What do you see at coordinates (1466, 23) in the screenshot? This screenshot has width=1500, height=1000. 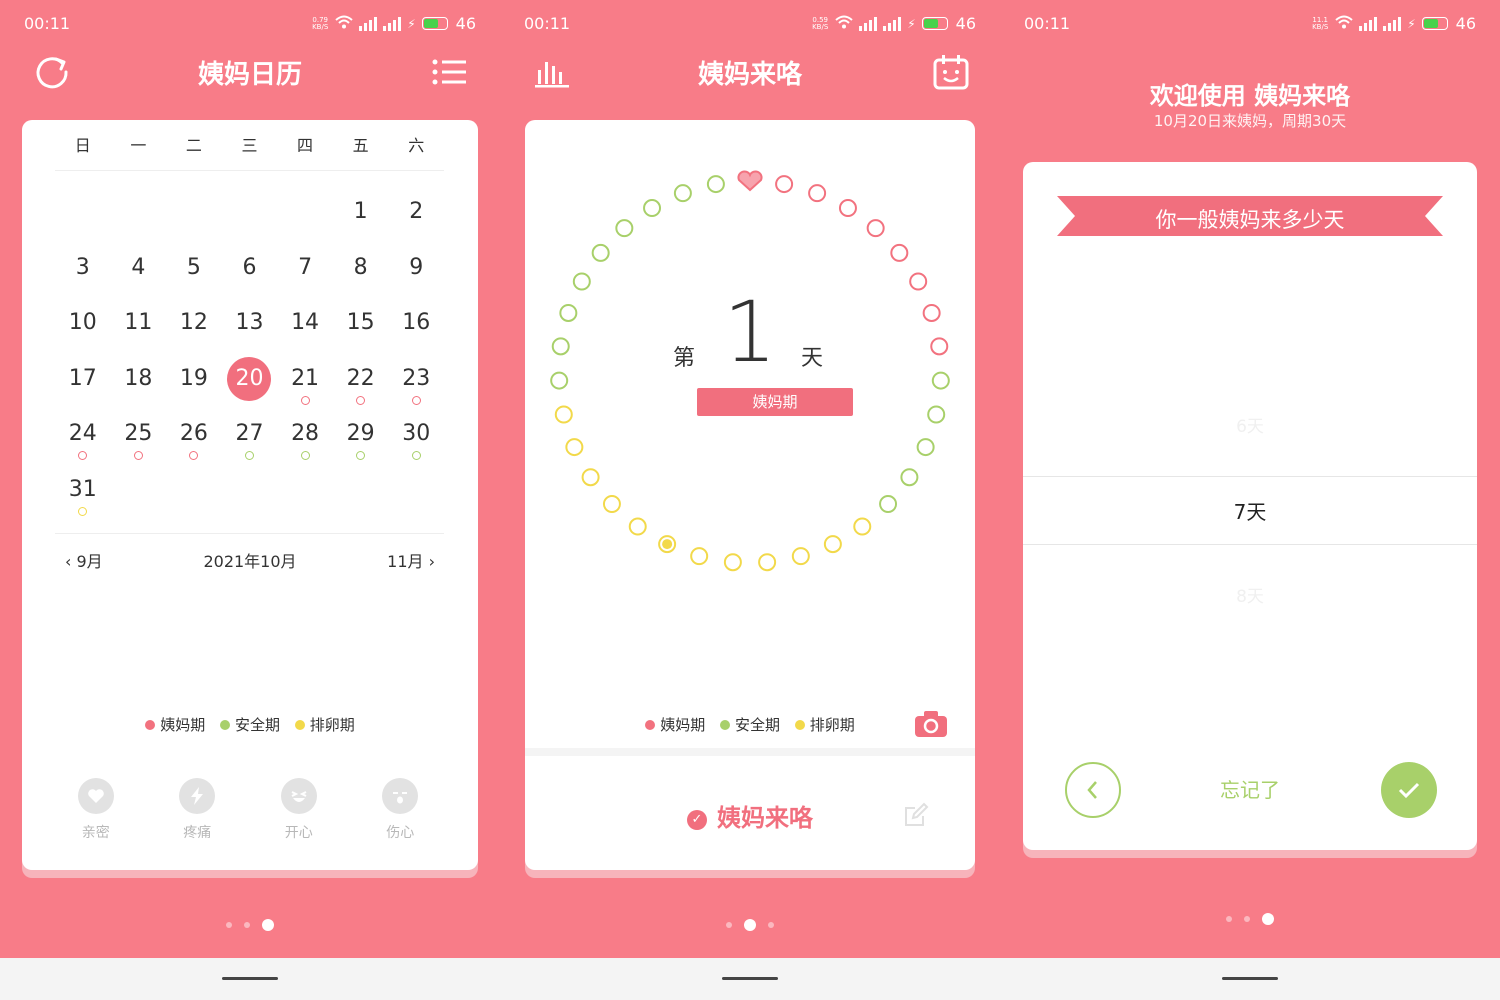 I see `battery-level: 46` at bounding box center [1466, 23].